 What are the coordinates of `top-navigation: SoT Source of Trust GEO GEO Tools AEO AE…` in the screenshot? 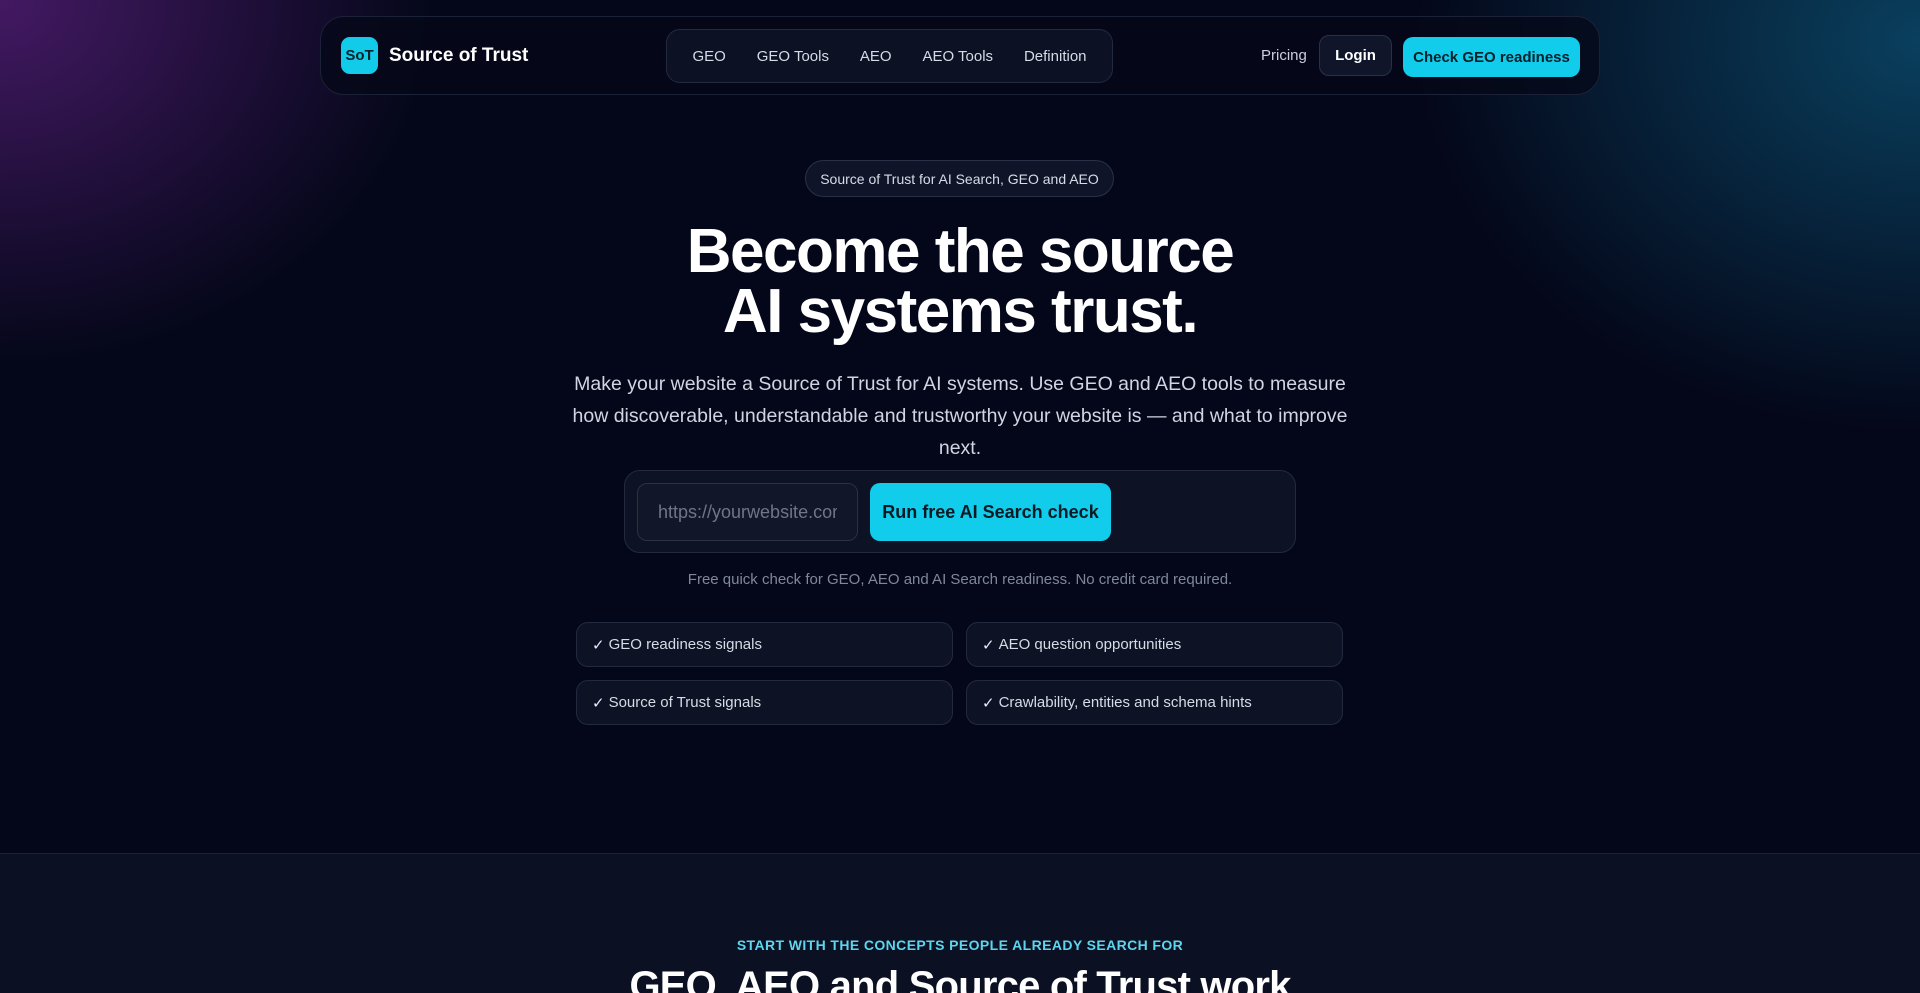 It's located at (960, 55).